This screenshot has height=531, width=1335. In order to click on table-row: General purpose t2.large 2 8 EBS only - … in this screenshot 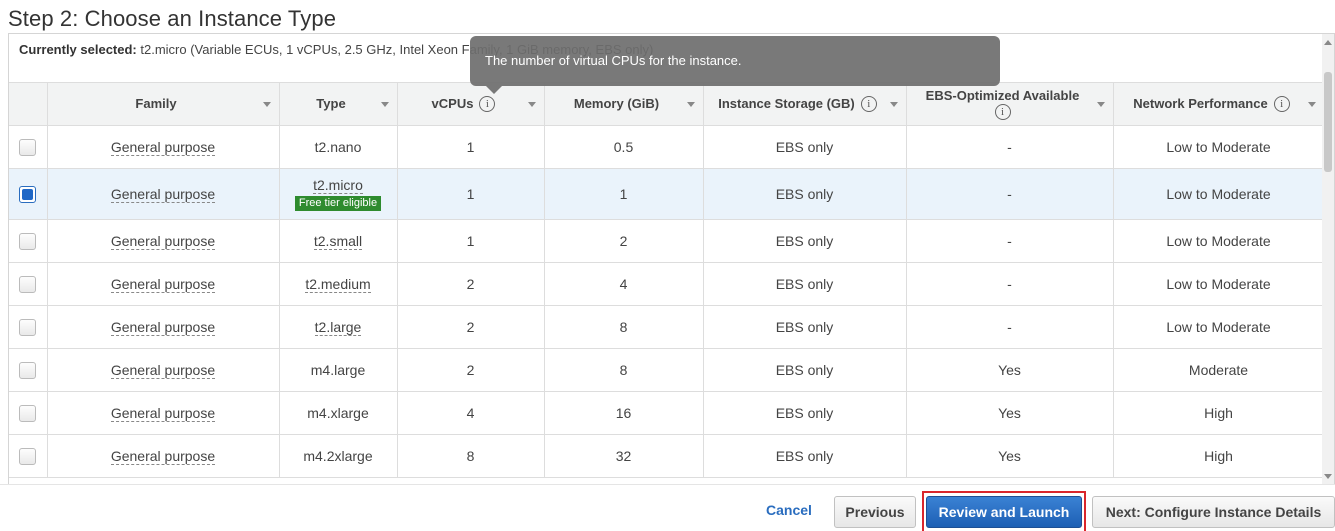, I will do `click(666, 327)`.